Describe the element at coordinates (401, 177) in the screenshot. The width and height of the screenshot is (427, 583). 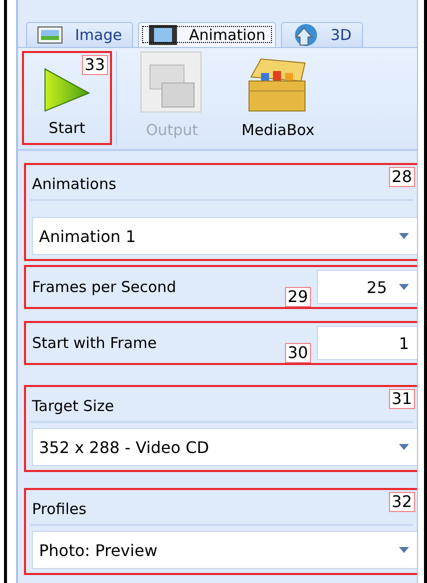
I see `callout-number: 28` at that location.